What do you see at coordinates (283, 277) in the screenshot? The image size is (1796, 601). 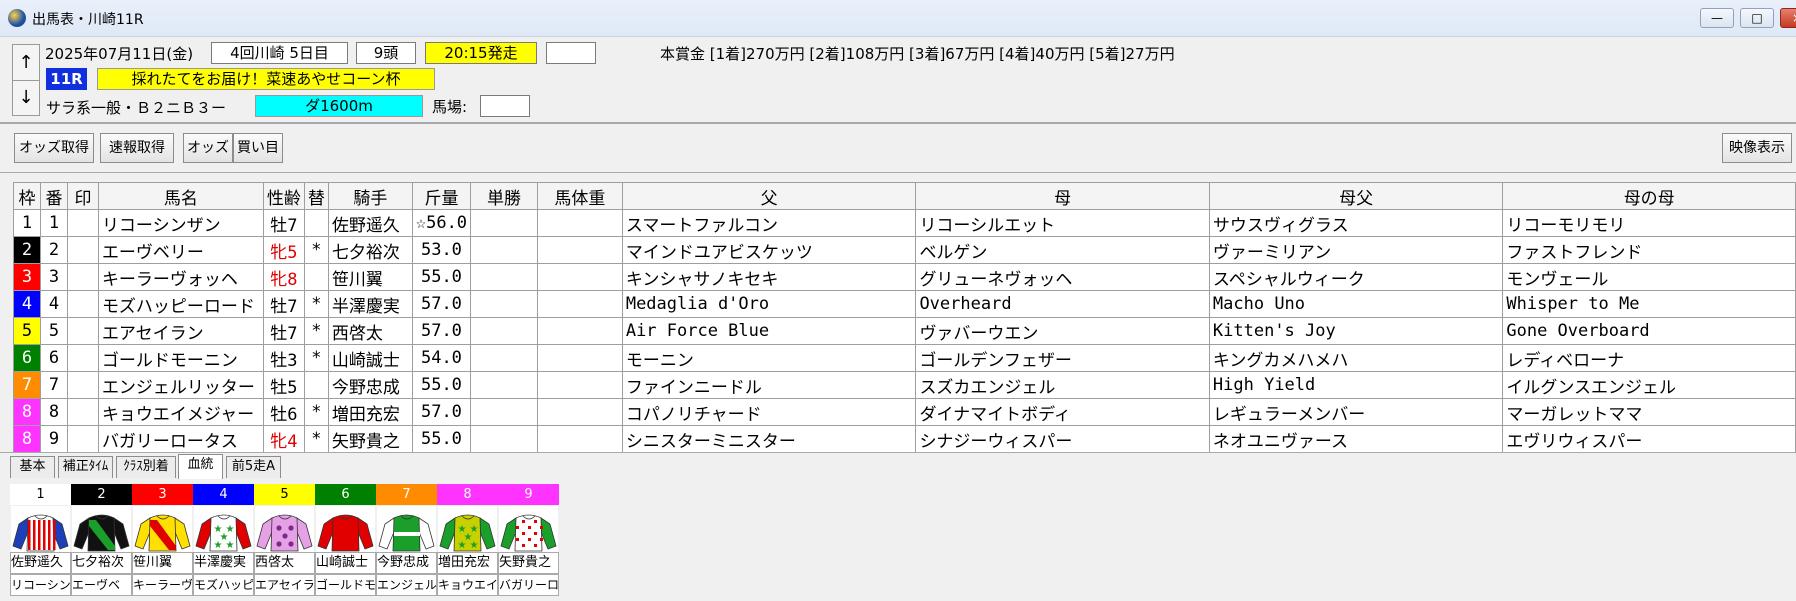 I see `sex-age-cell: 牝8` at bounding box center [283, 277].